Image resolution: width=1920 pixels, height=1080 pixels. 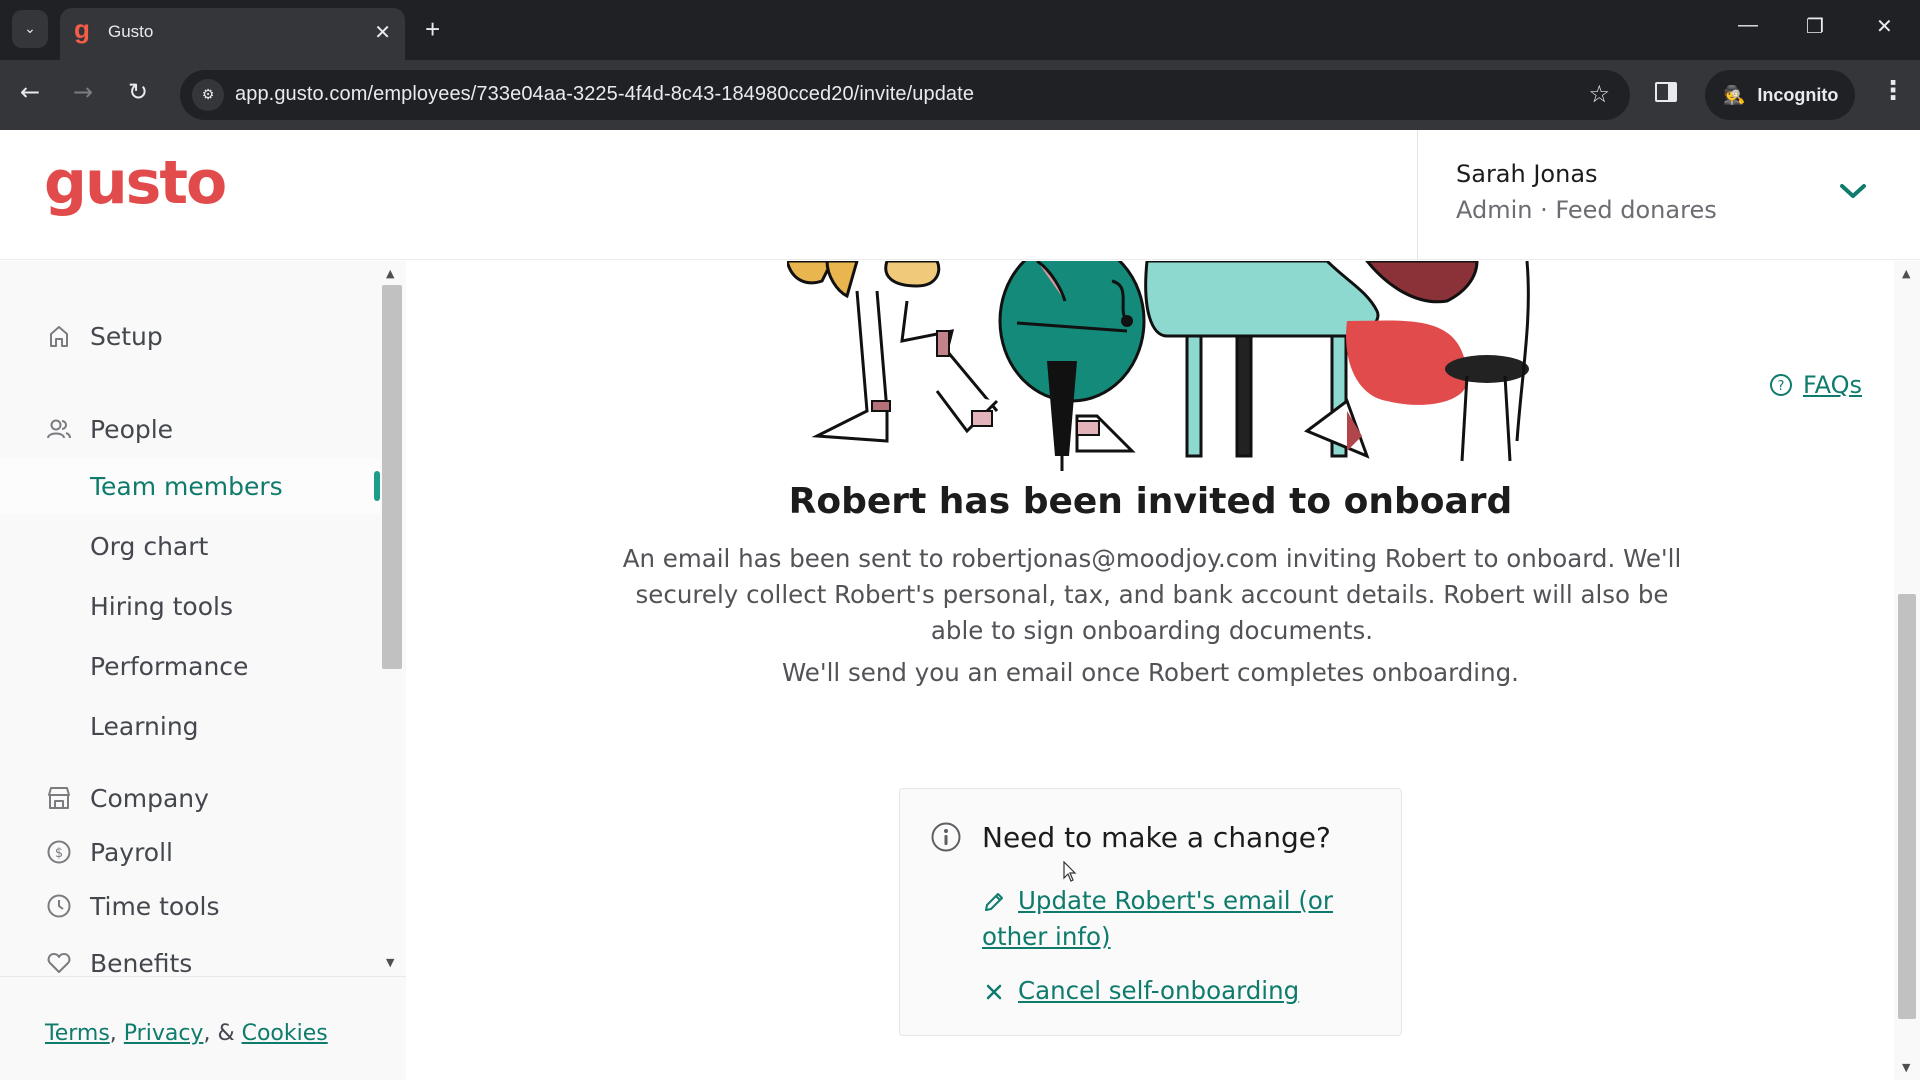 I want to click on sidebar-item-benefits: Benefits, so click(x=190, y=955).